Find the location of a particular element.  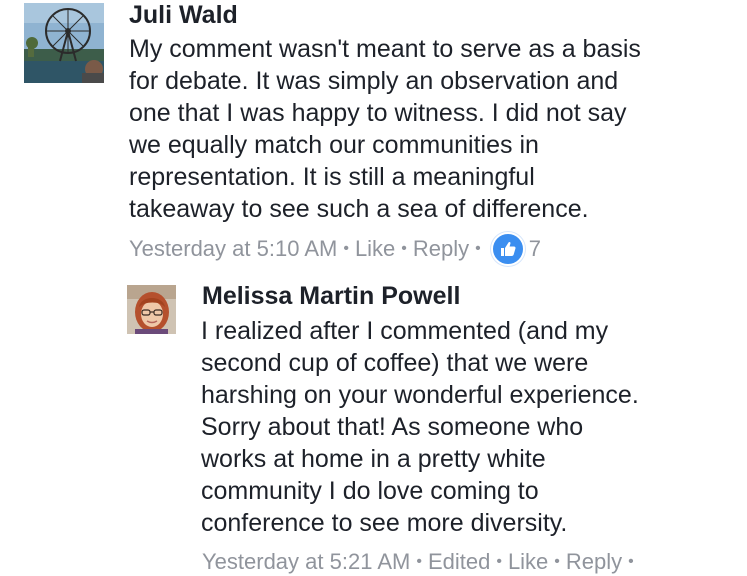

reaction-count: 7 is located at coordinates (535, 249).